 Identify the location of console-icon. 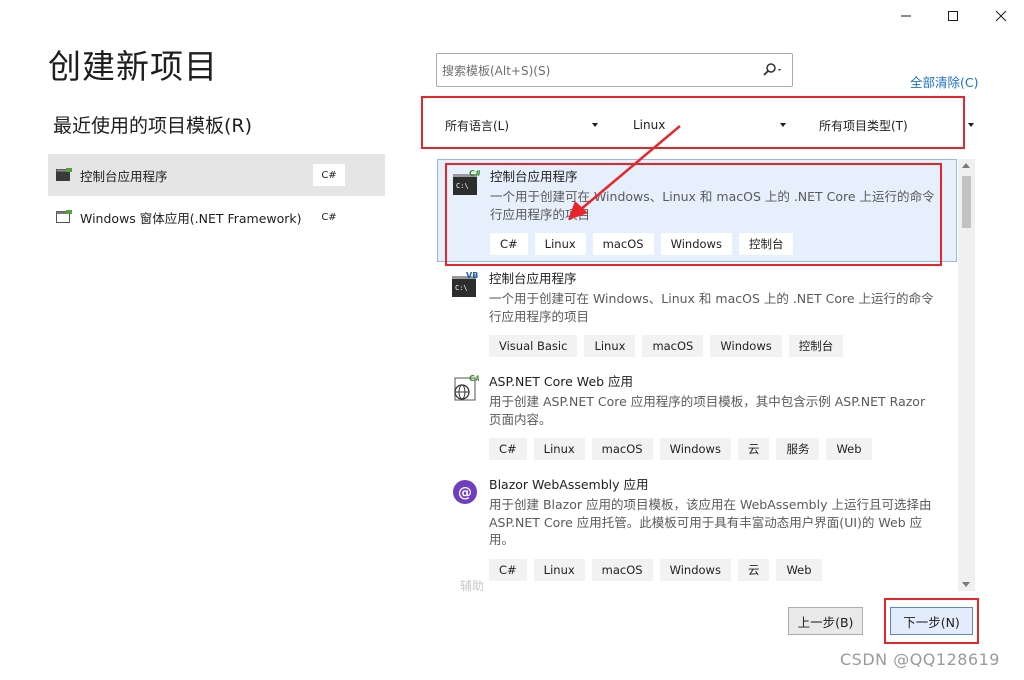
(64, 174).